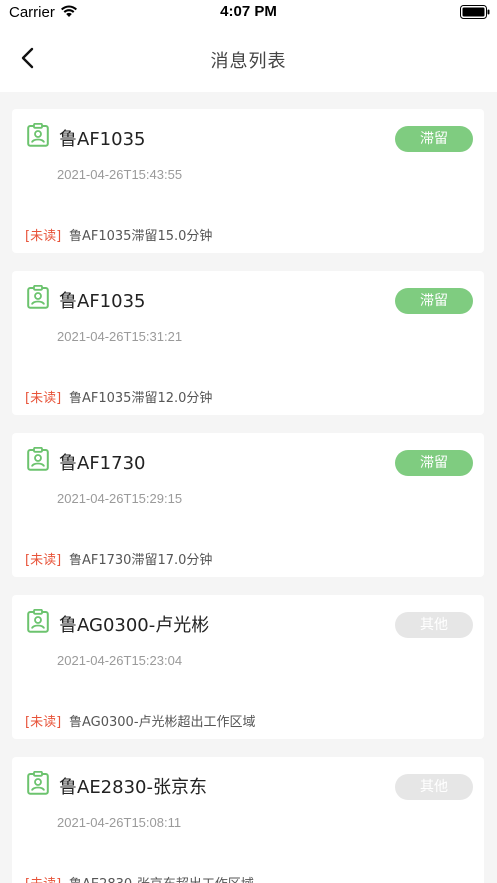 The image size is (497, 883). I want to click on page-title: 消息列表, so click(248, 61).